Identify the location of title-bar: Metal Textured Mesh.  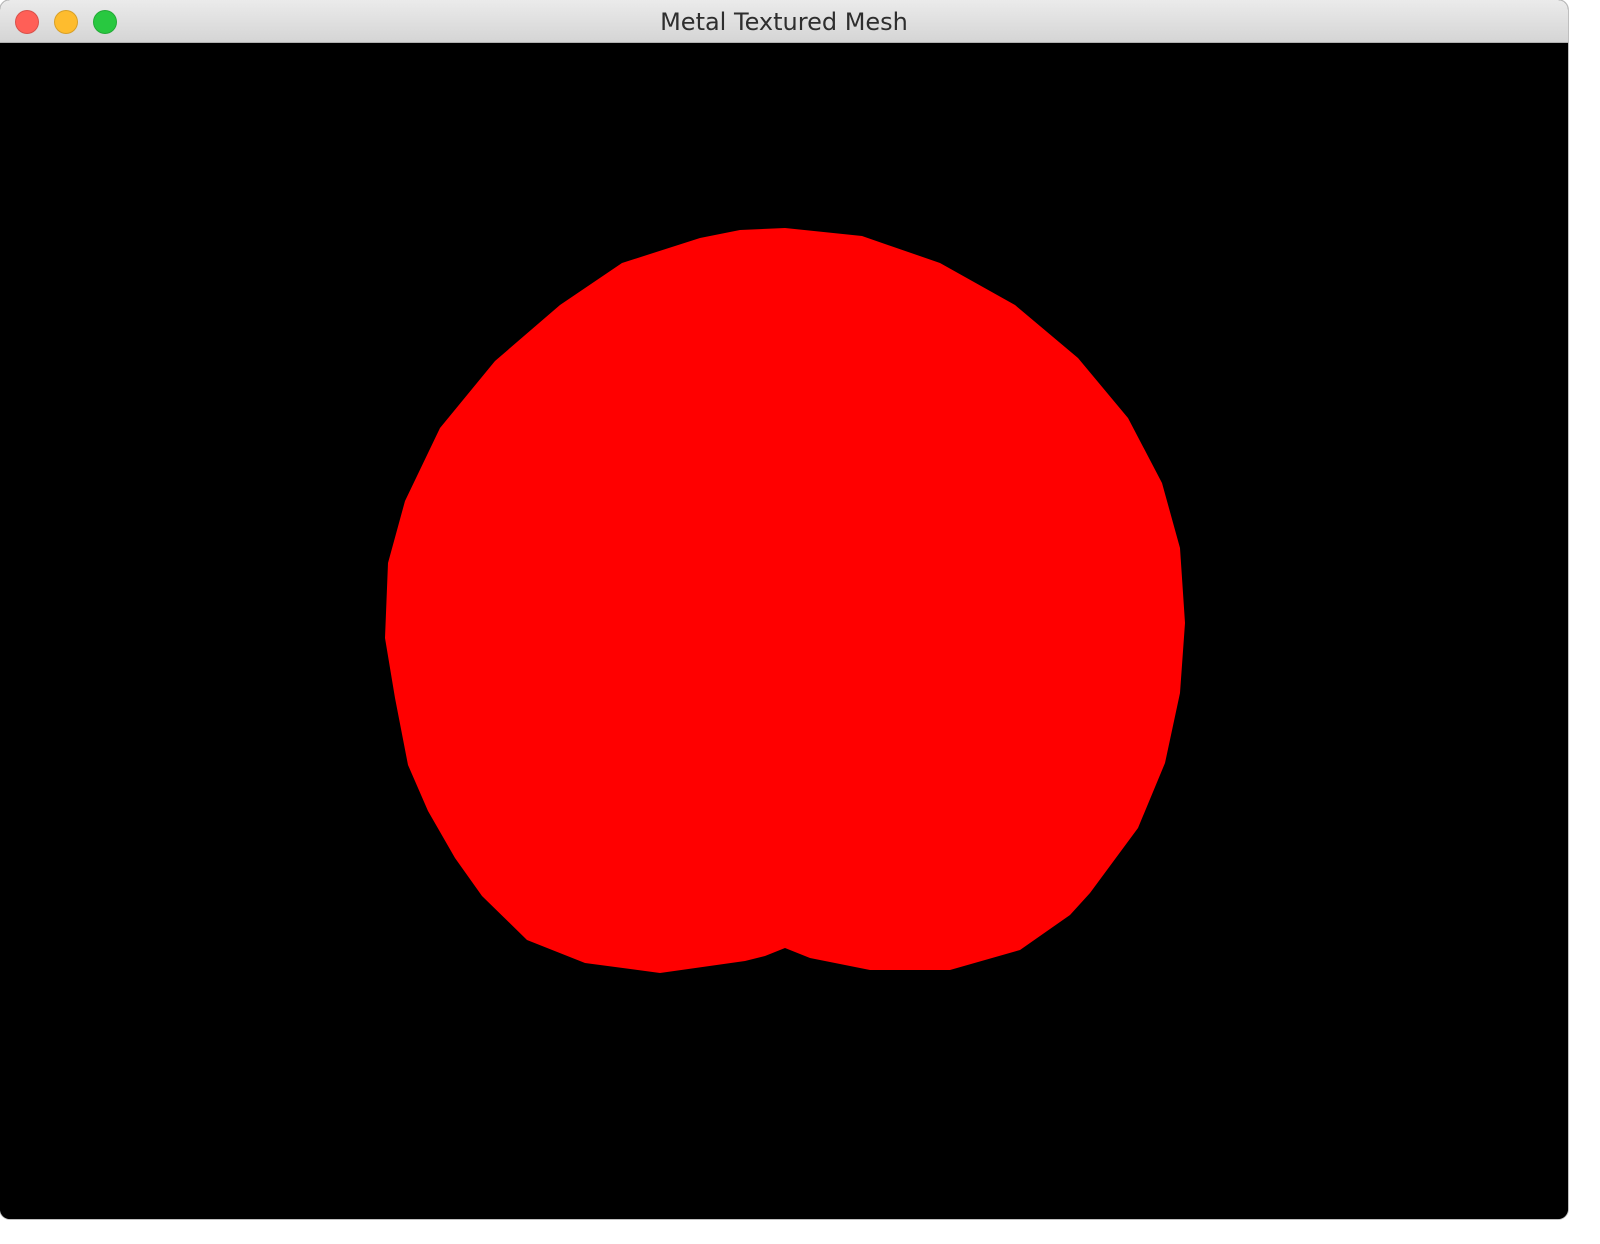
(784, 21).